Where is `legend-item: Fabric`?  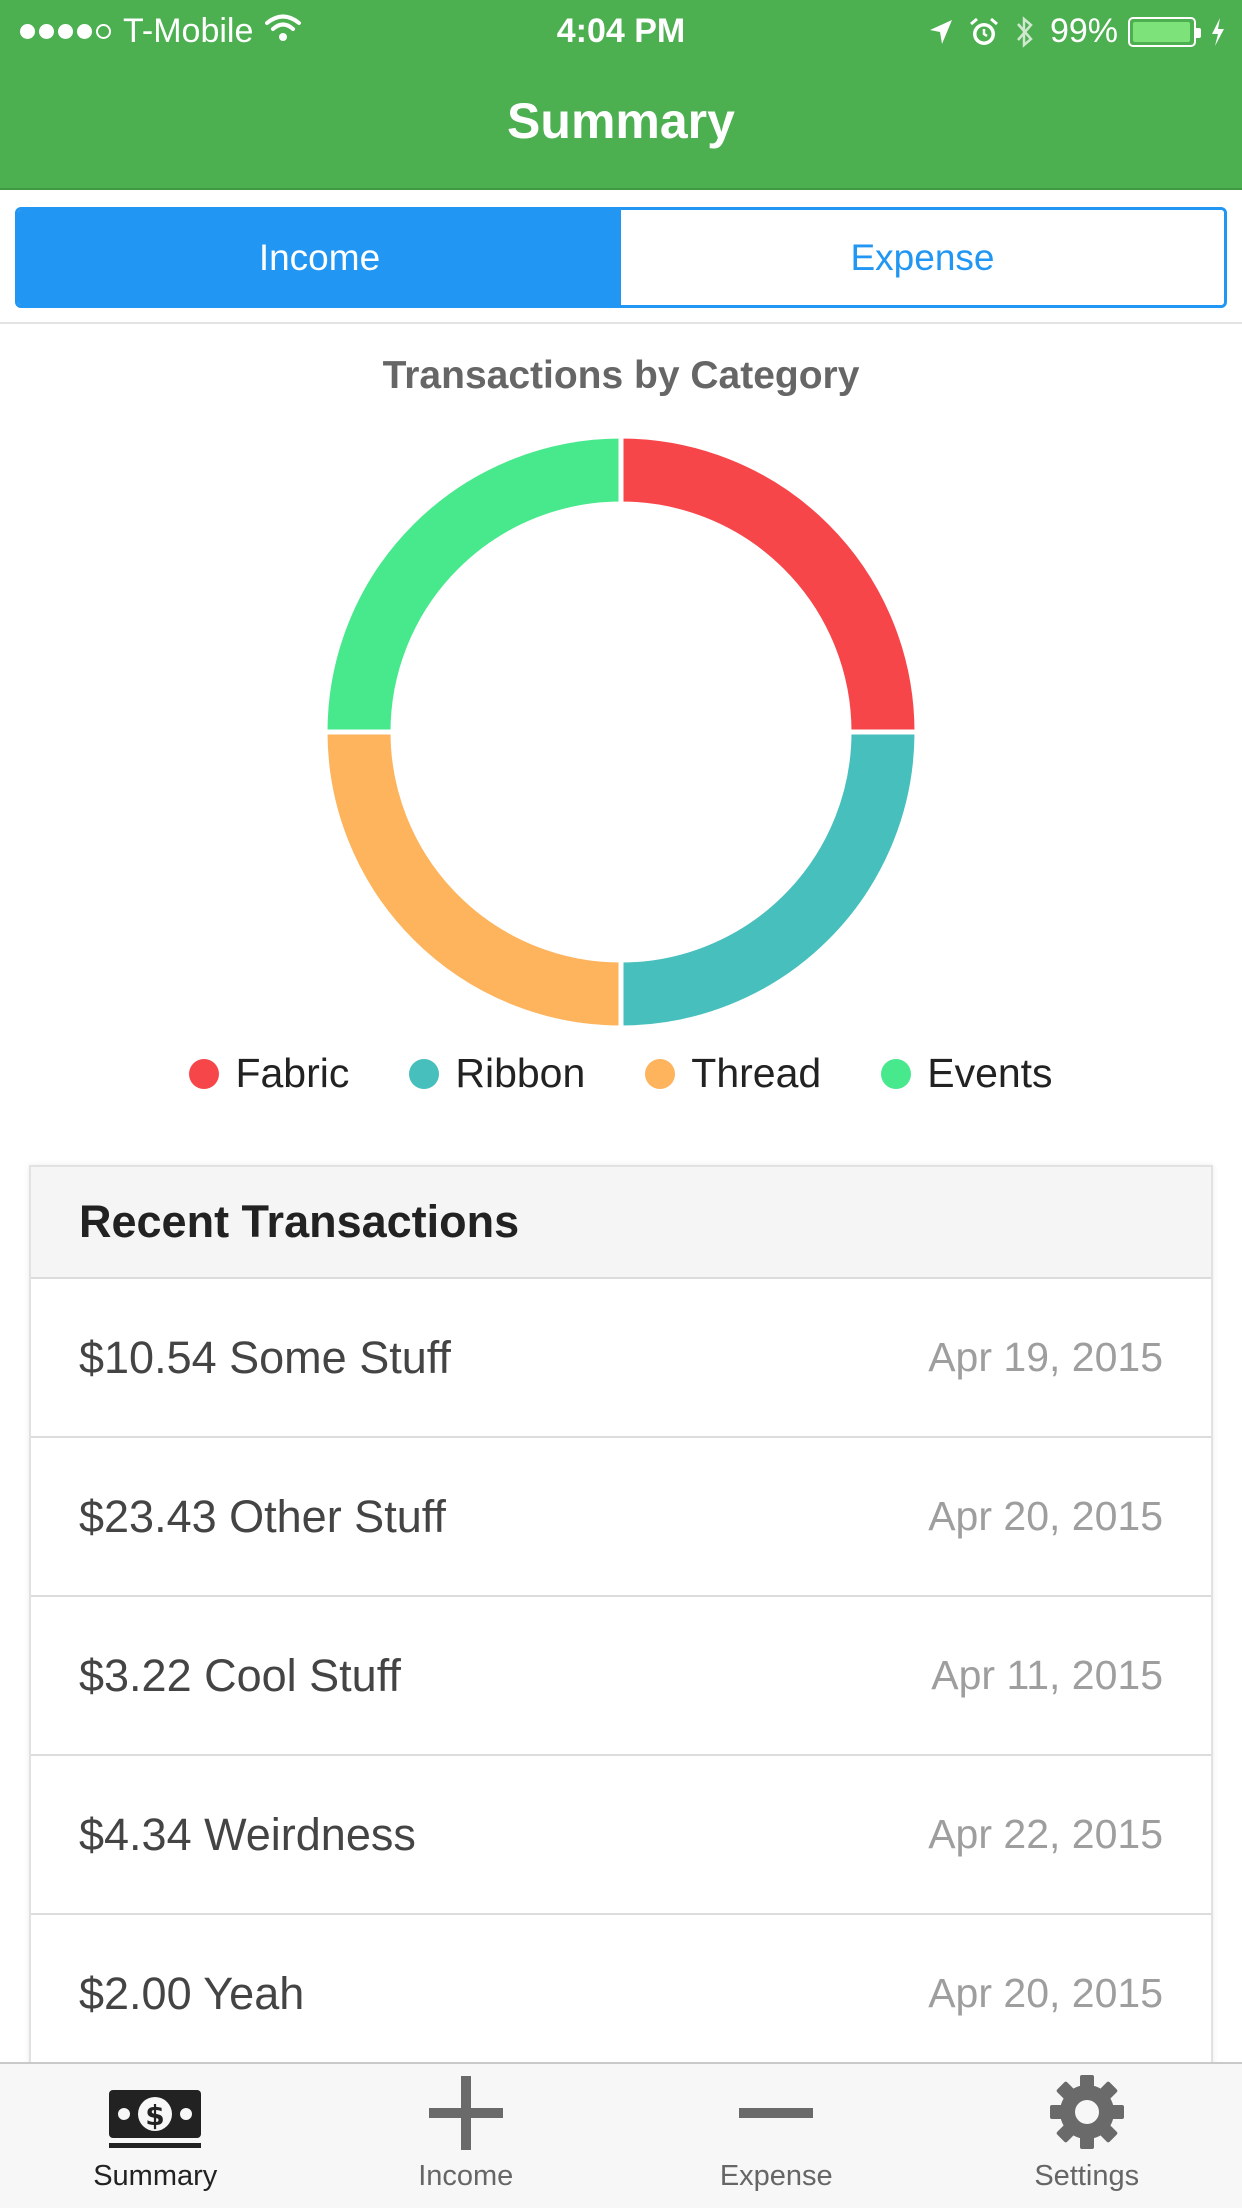
legend-item: Fabric is located at coordinates (269, 1073).